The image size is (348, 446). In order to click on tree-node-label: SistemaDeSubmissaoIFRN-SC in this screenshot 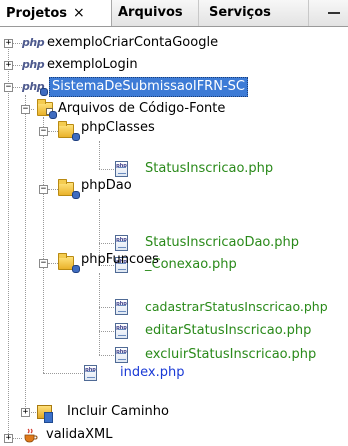, I will do `click(148, 87)`.